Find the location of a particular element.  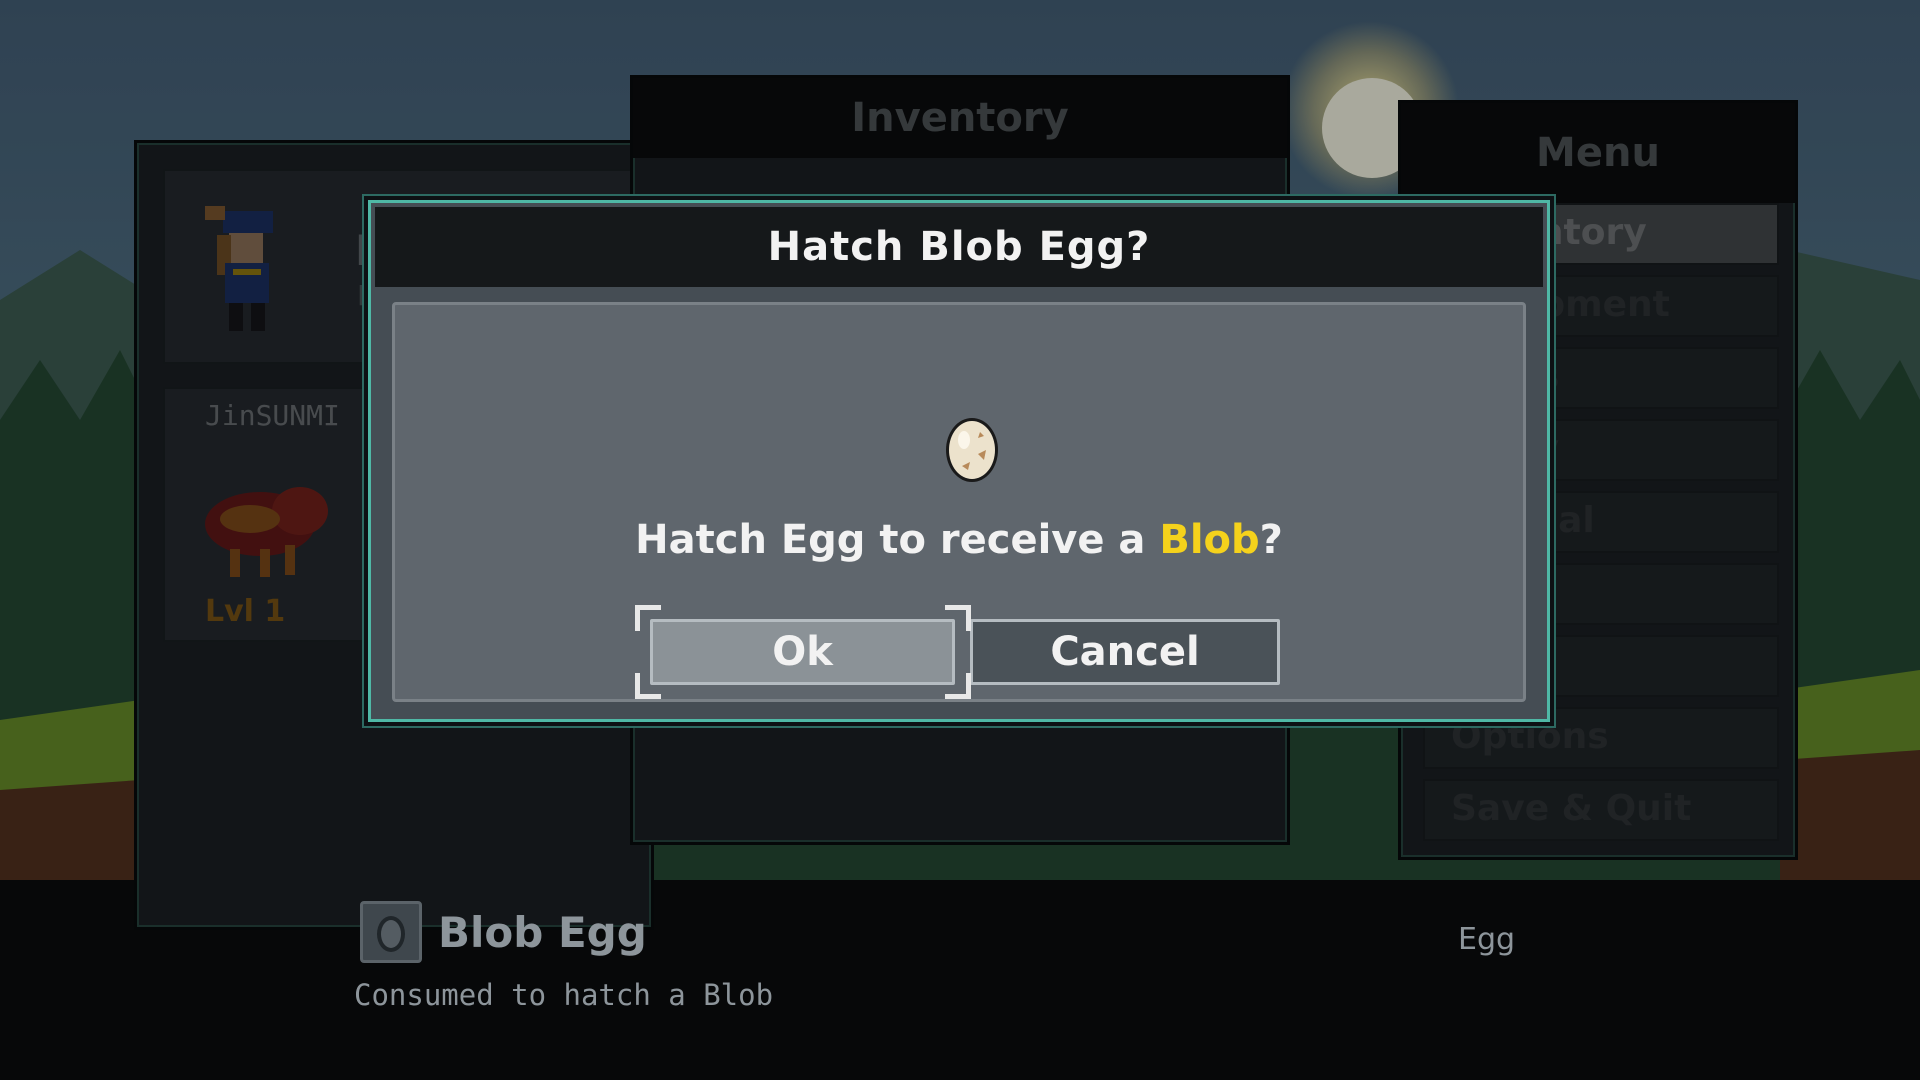

item-icon-box is located at coordinates (391, 932).